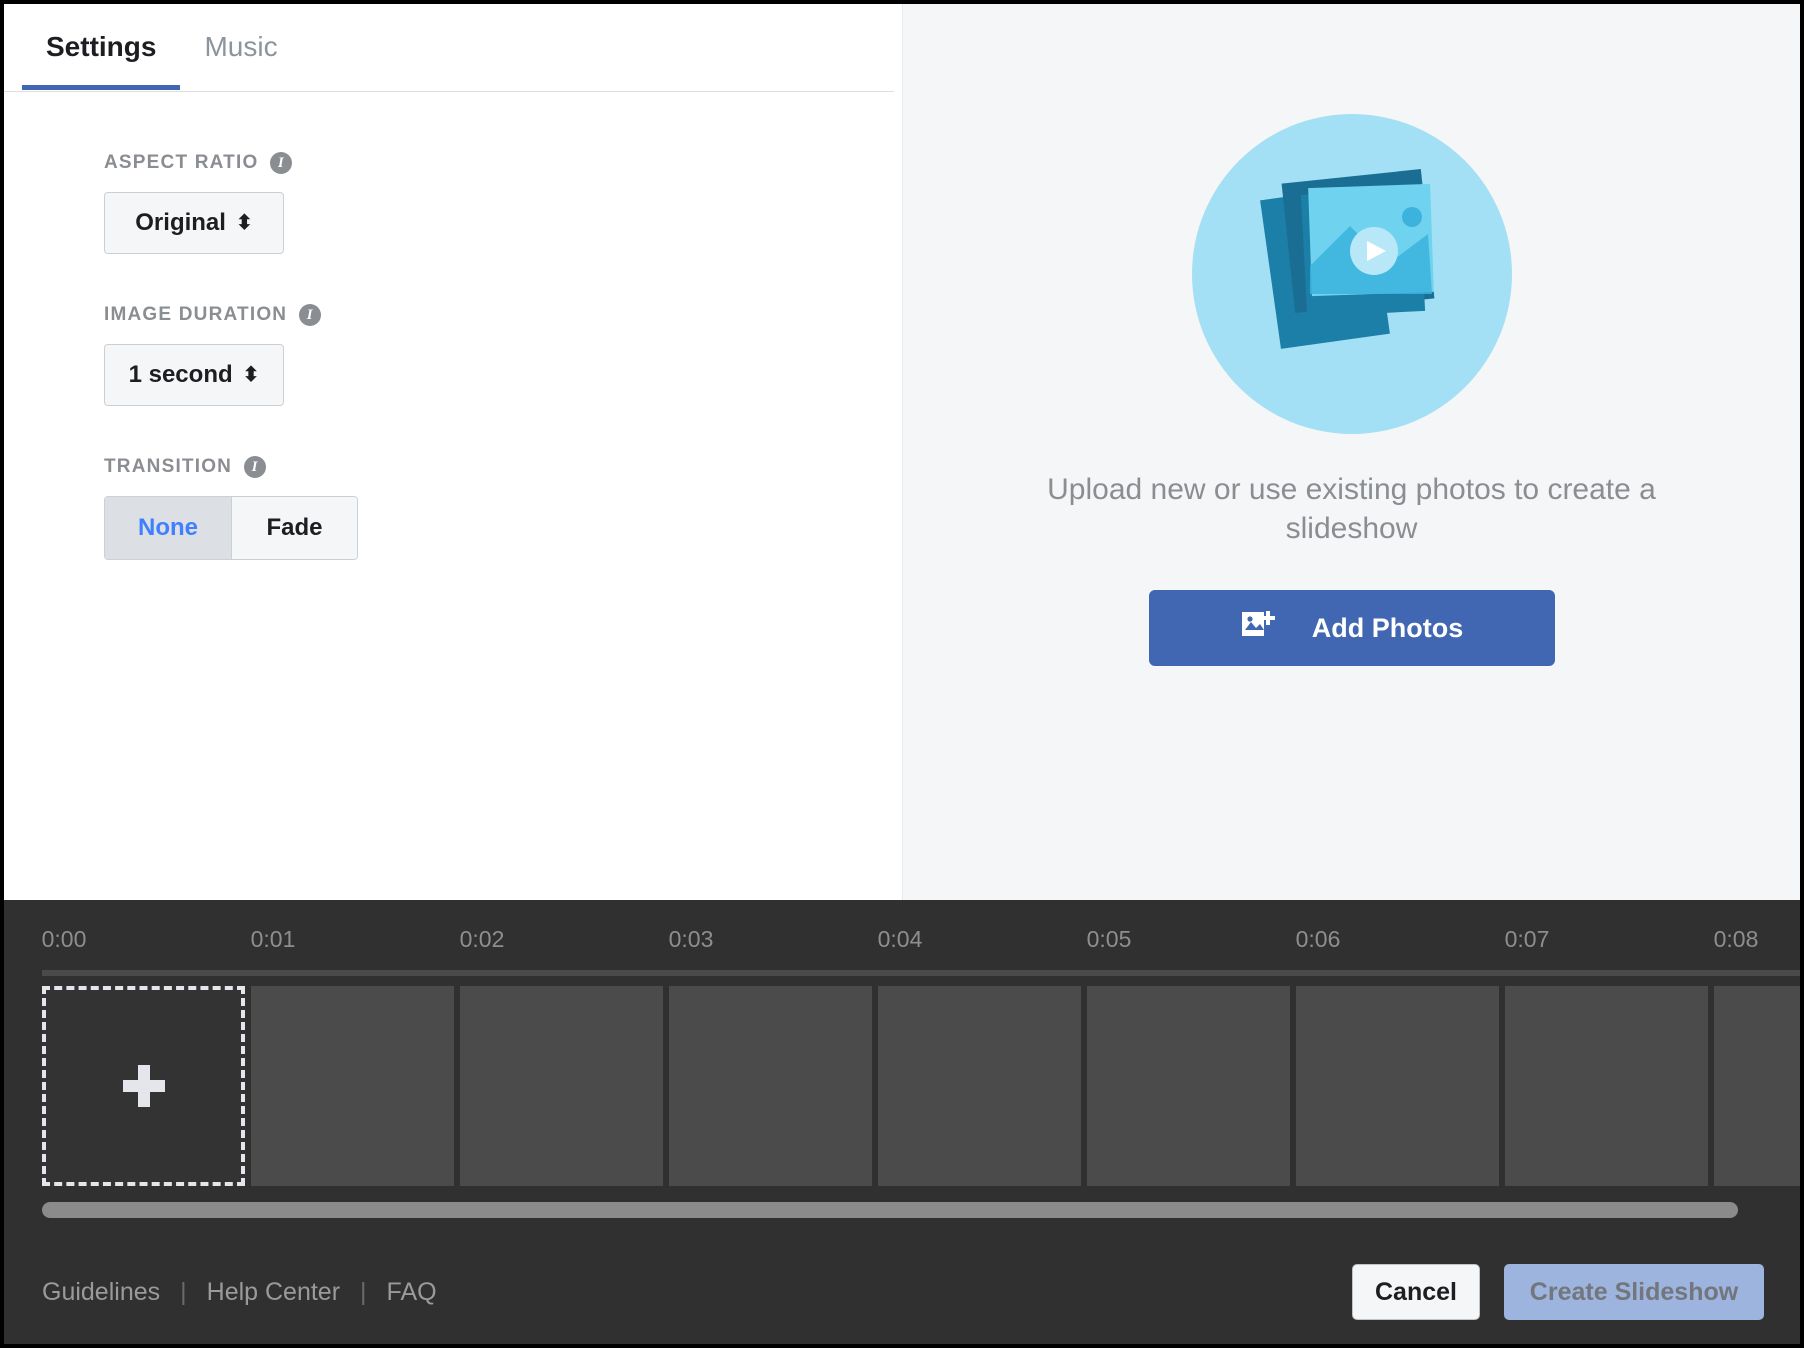 Image resolution: width=1804 pixels, height=1348 pixels. I want to click on transition-segmented-control: None Fade, so click(231, 528).